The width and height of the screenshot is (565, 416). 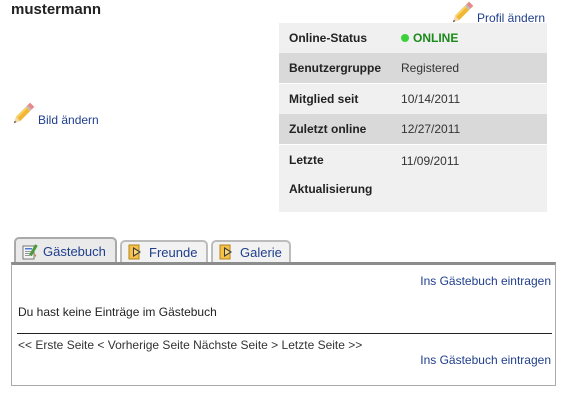 I want to click on online-dot-icon, so click(x=405, y=38).